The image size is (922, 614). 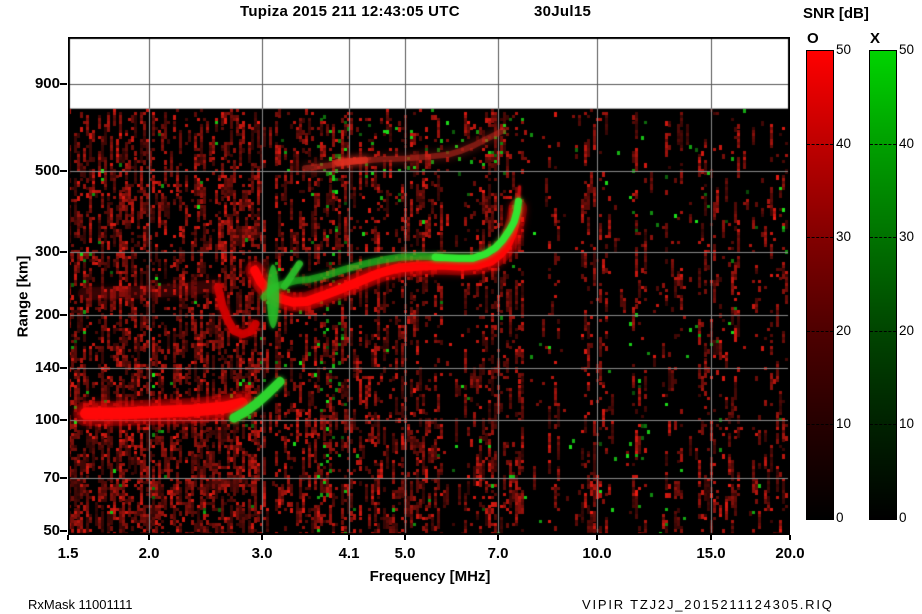 I want to click on x-tick-label: 20.0, so click(x=790, y=553).